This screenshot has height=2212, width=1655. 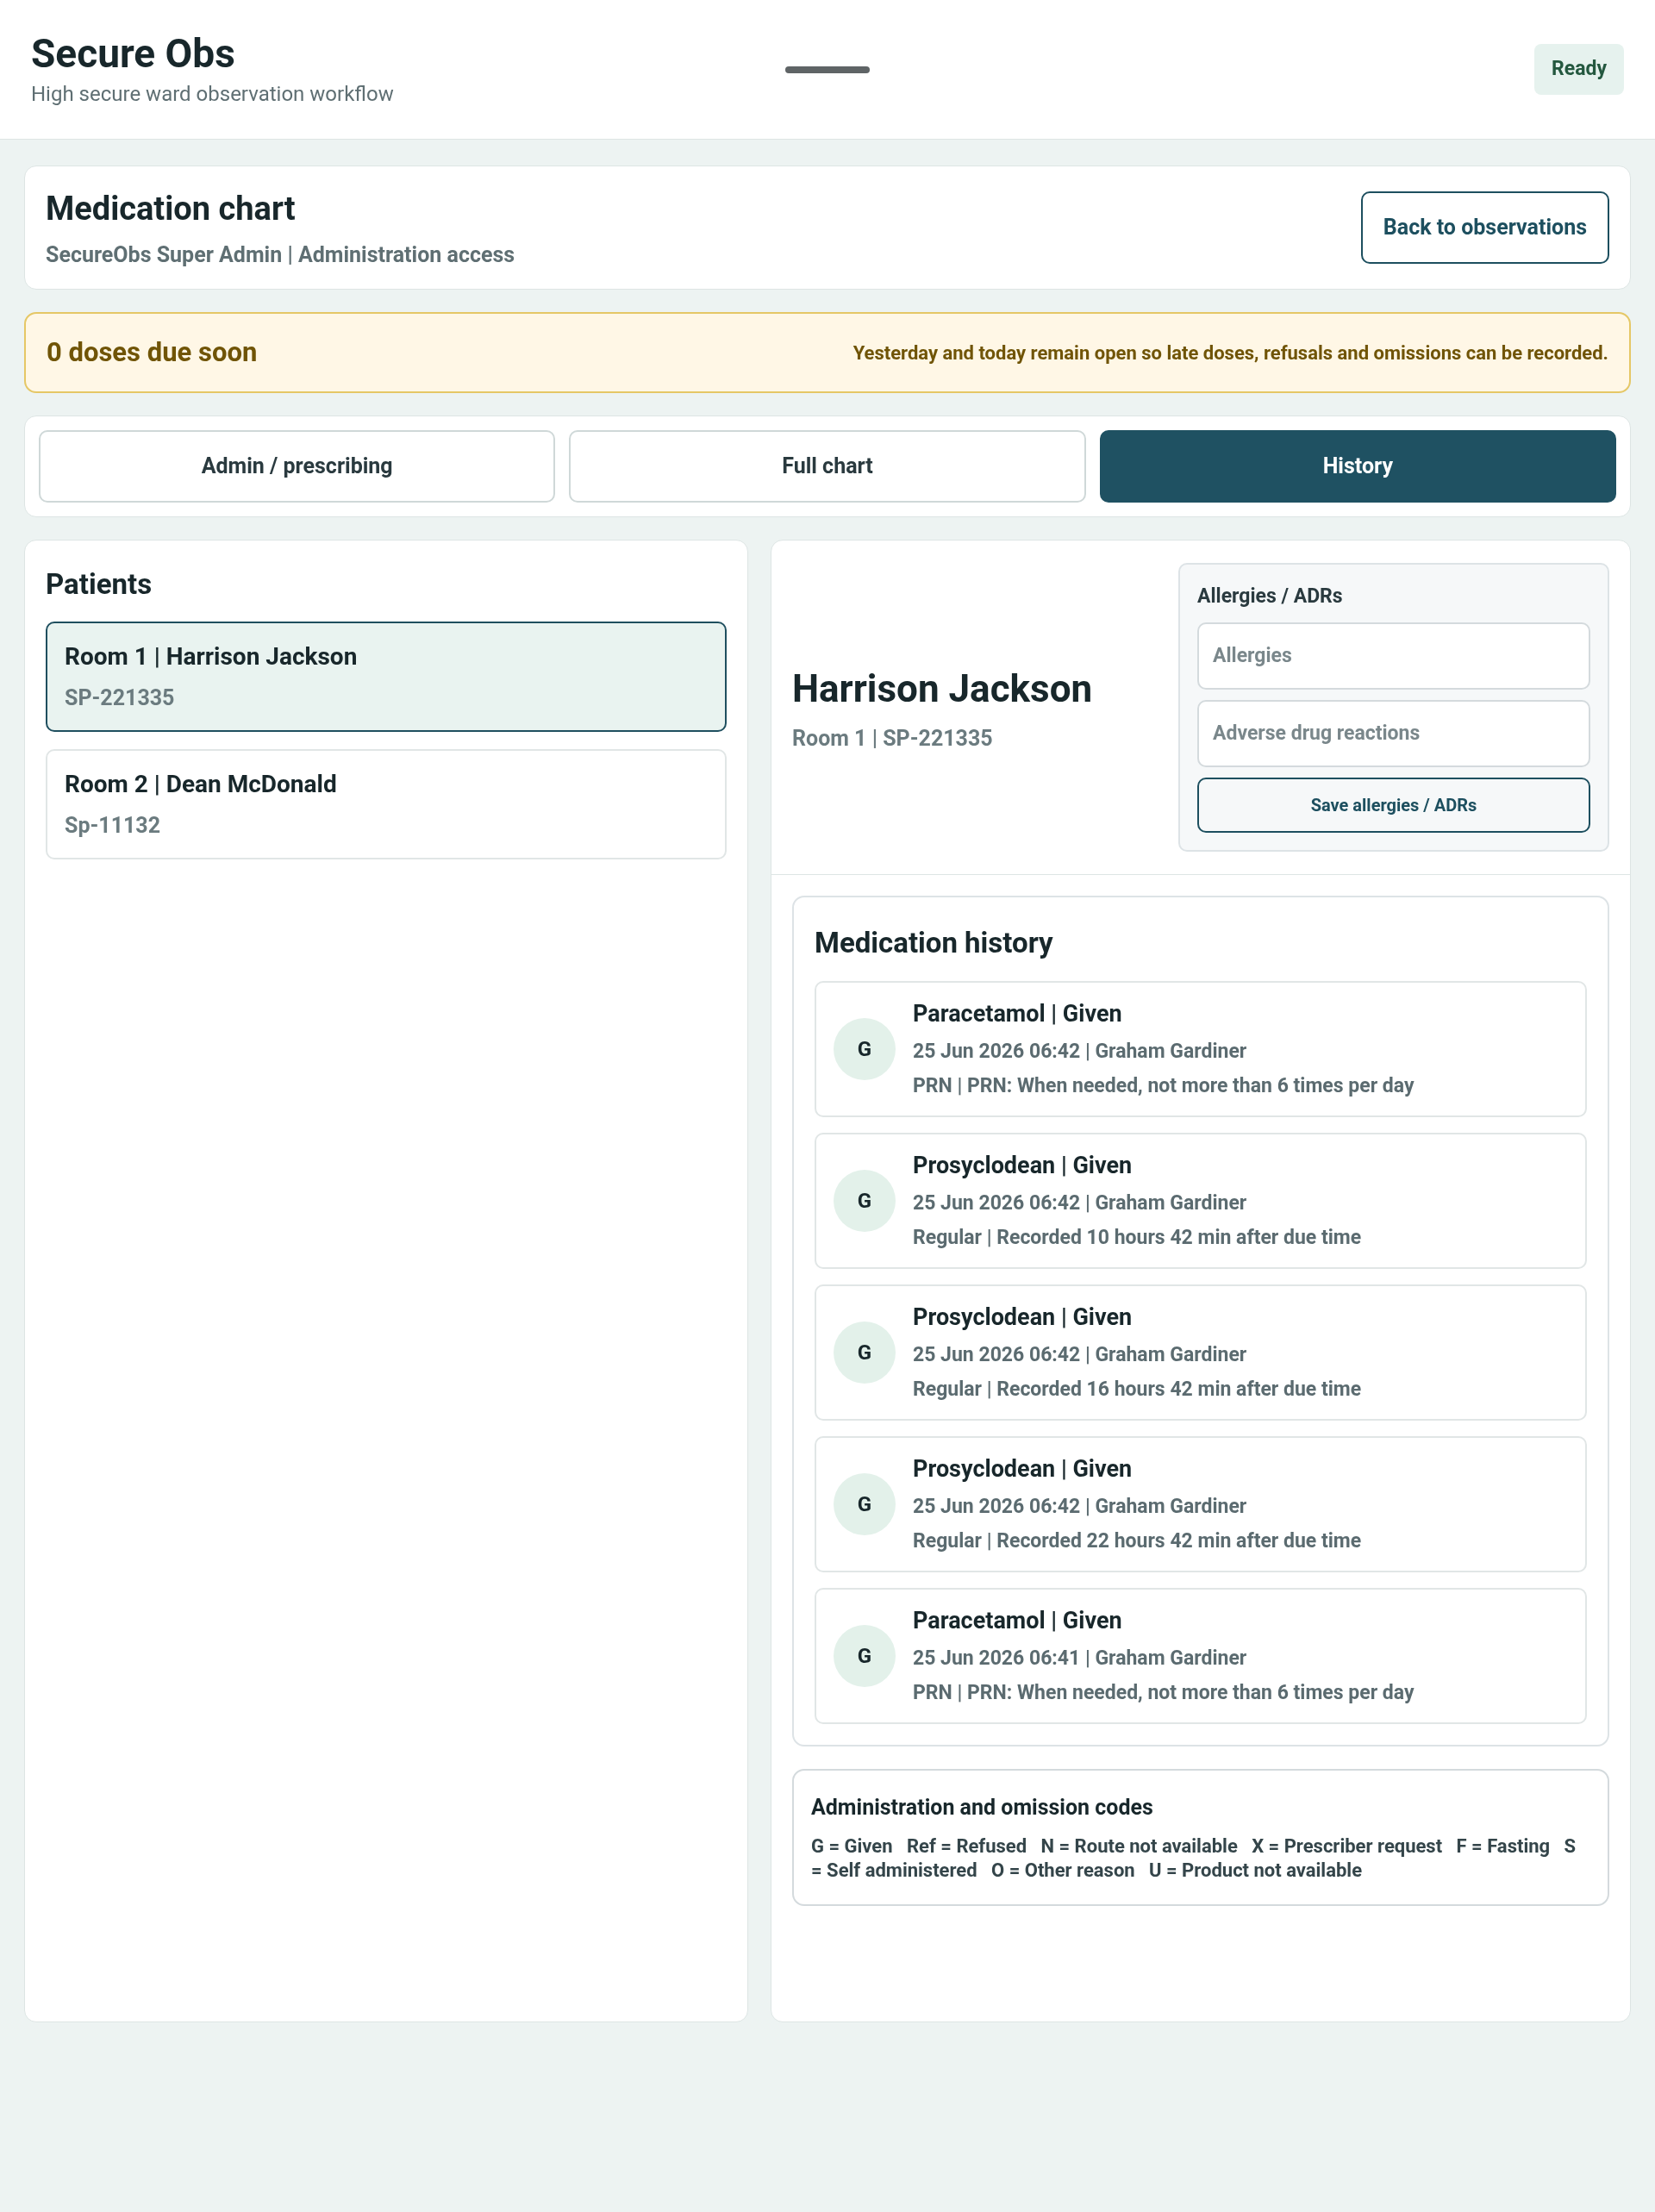 What do you see at coordinates (387, 803) in the screenshot?
I see `patient-card: Room 2 | Dean McDonald Sp-11132` at bounding box center [387, 803].